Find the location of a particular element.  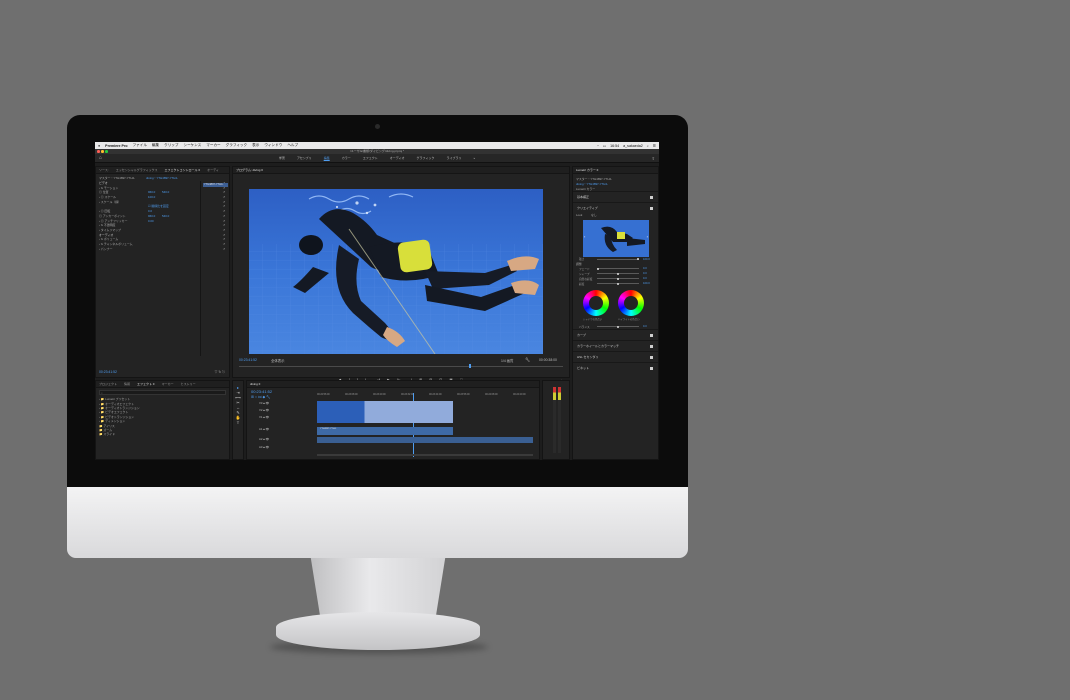

program-timecode: 00:23:41:52 is located at coordinates (248, 360).